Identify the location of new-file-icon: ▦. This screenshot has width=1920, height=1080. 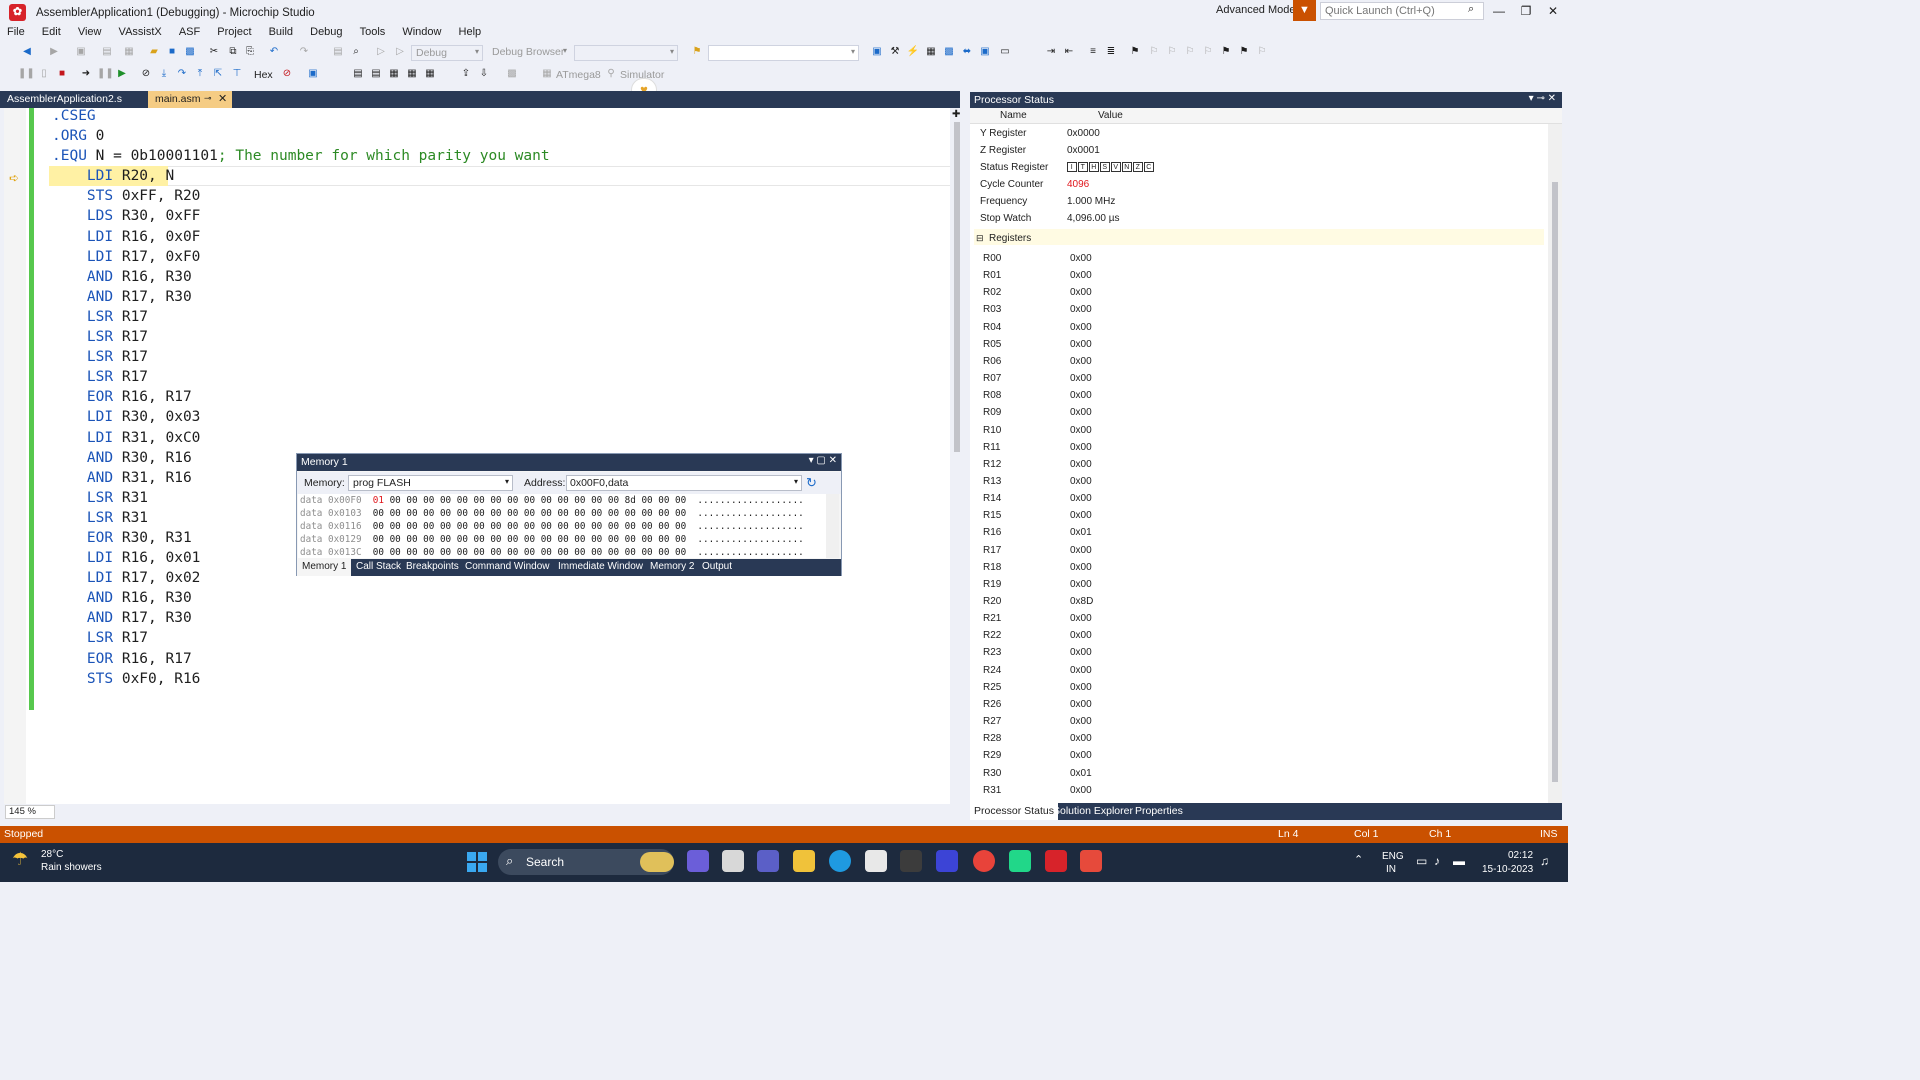
(129, 52).